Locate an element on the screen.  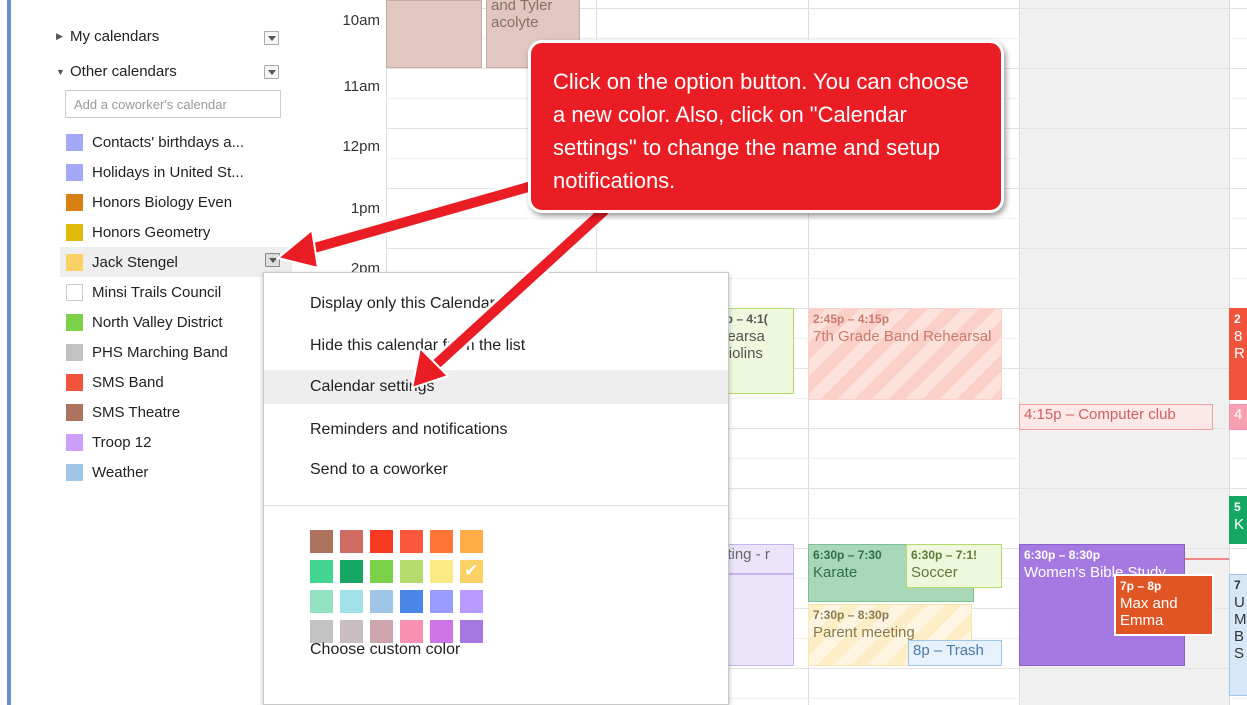
menu-item-label: Display only this Calendar is located at coordinates (402, 303).